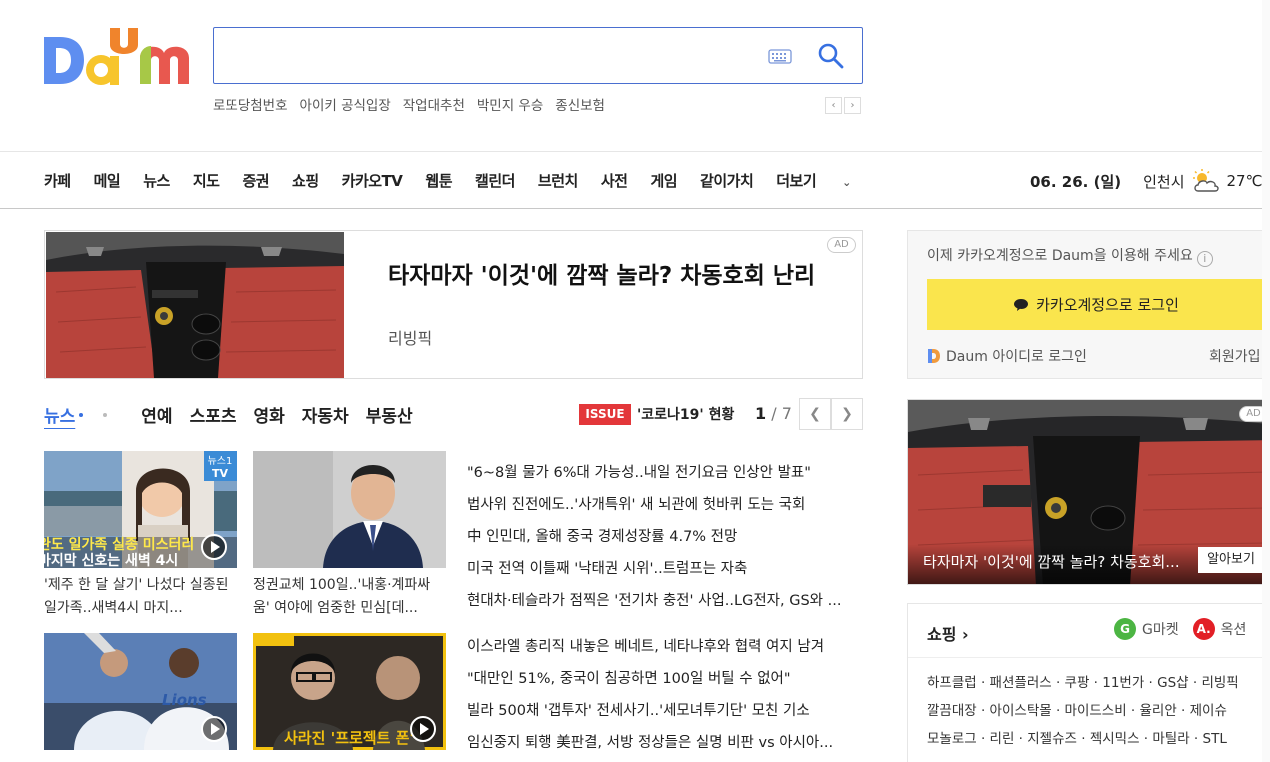 This screenshot has height=762, width=1270. What do you see at coordinates (434, 104) in the screenshot?
I see `suggestion-item: 작업대추천` at bounding box center [434, 104].